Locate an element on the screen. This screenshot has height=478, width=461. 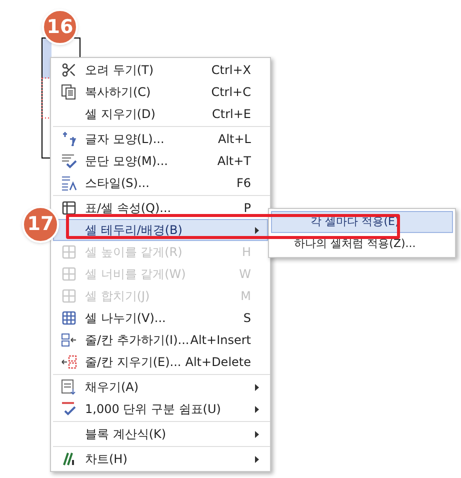
fill-icon is located at coordinates (69, 387).